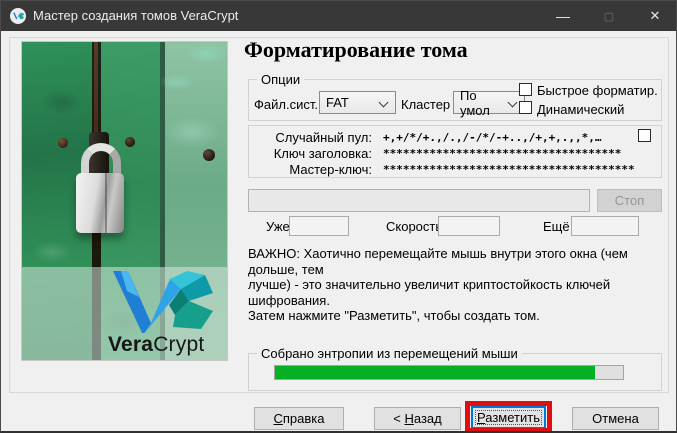 The height and width of the screenshot is (433, 677). Describe the element at coordinates (508, 416) in the screenshot. I see `red-highlight-annotation` at that location.